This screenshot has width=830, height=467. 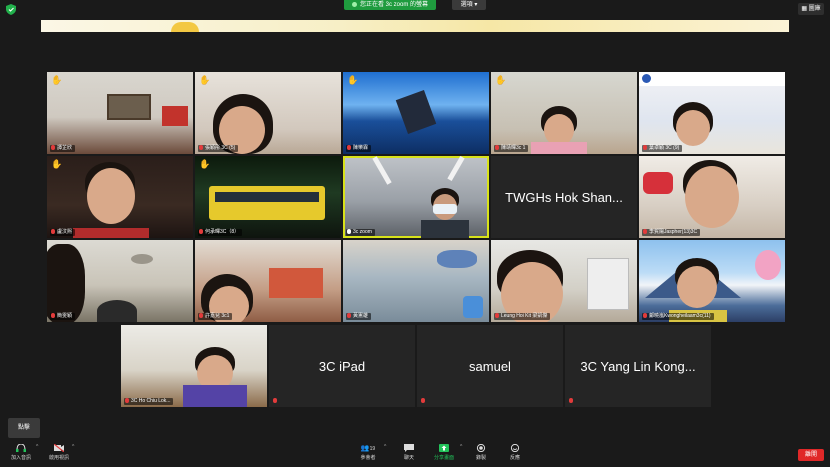 What do you see at coordinates (515, 448) in the screenshot?
I see `reactions-icon` at bounding box center [515, 448].